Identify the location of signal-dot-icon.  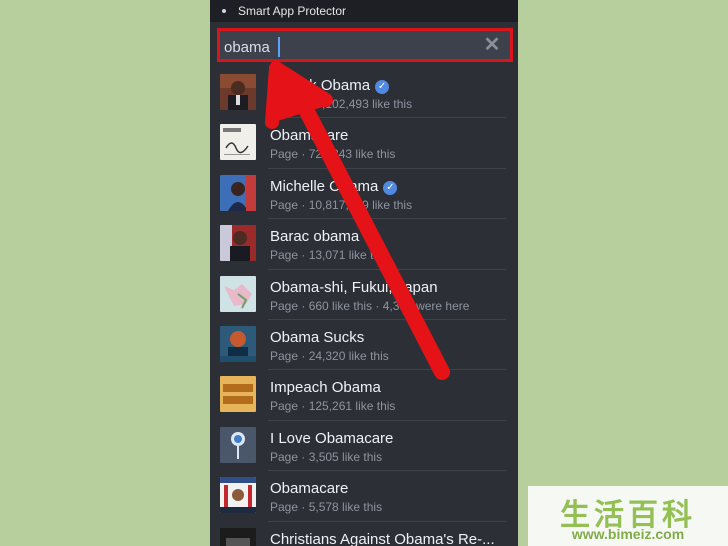
(224, 11).